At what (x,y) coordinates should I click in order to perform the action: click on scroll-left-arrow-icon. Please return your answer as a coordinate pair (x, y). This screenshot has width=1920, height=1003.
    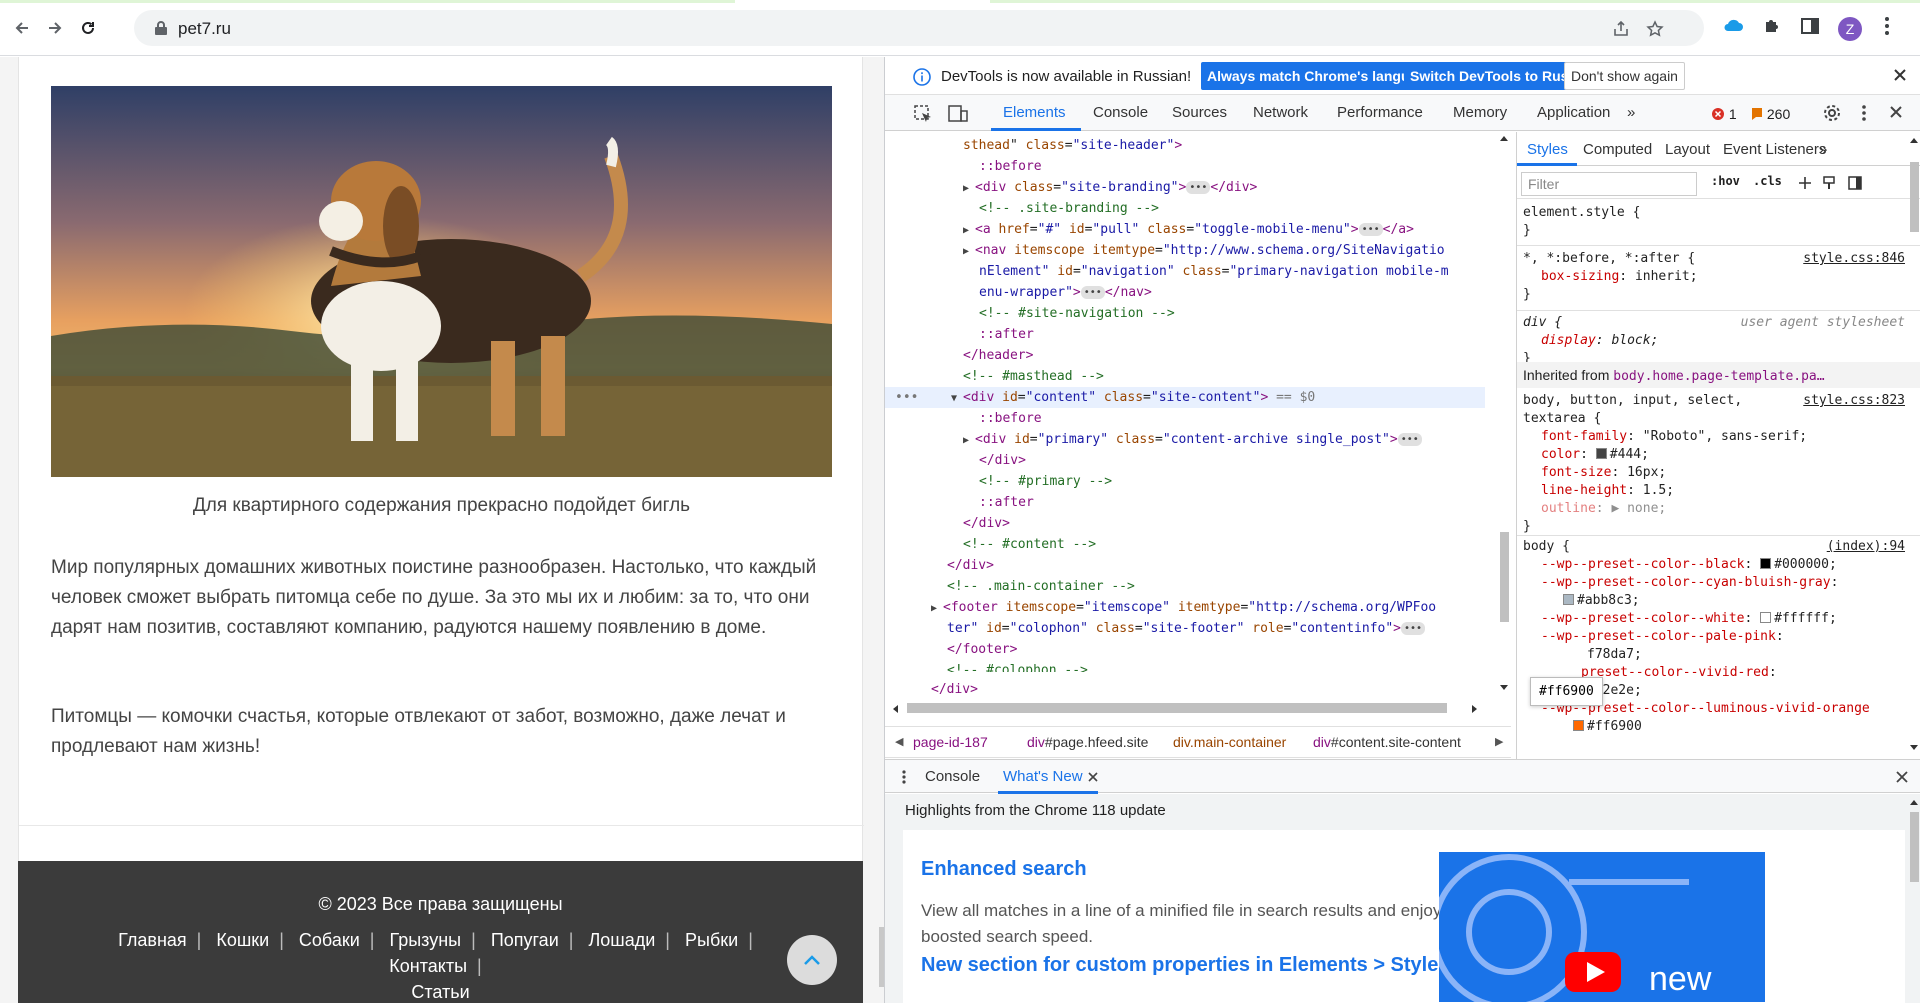
    Looking at the image, I should click on (895, 709).